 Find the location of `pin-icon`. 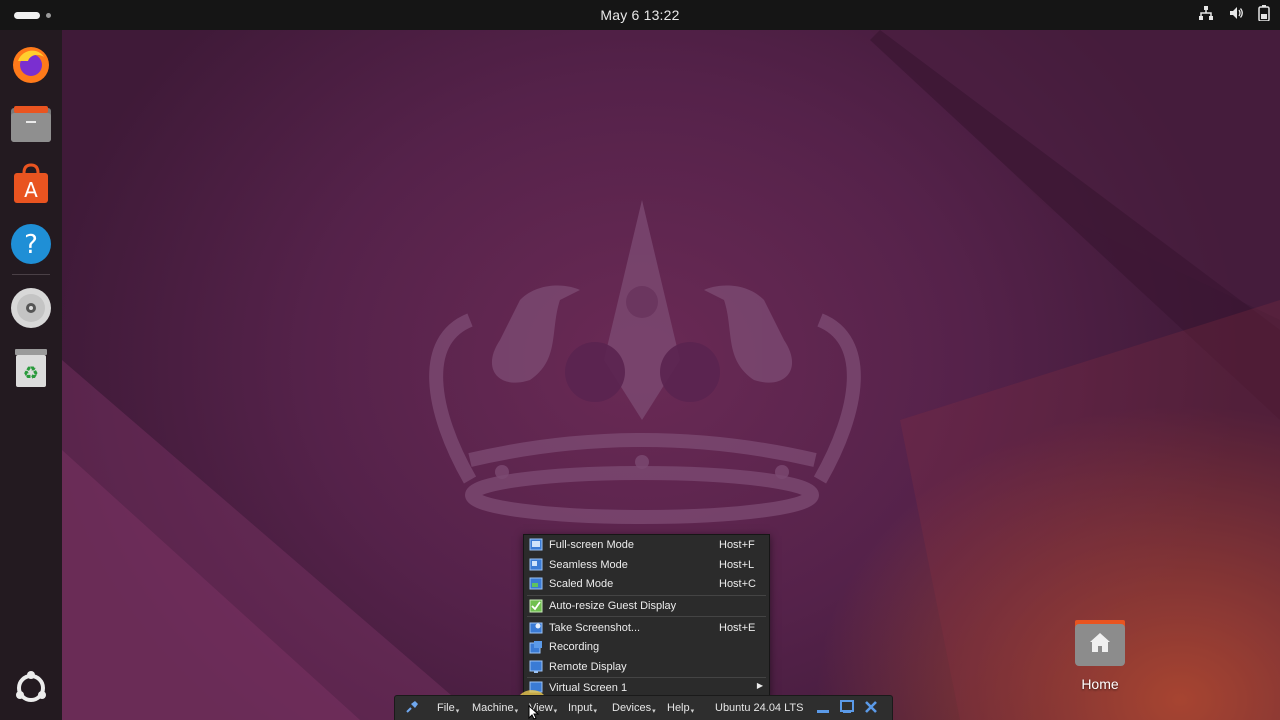

pin-icon is located at coordinates (412, 708).